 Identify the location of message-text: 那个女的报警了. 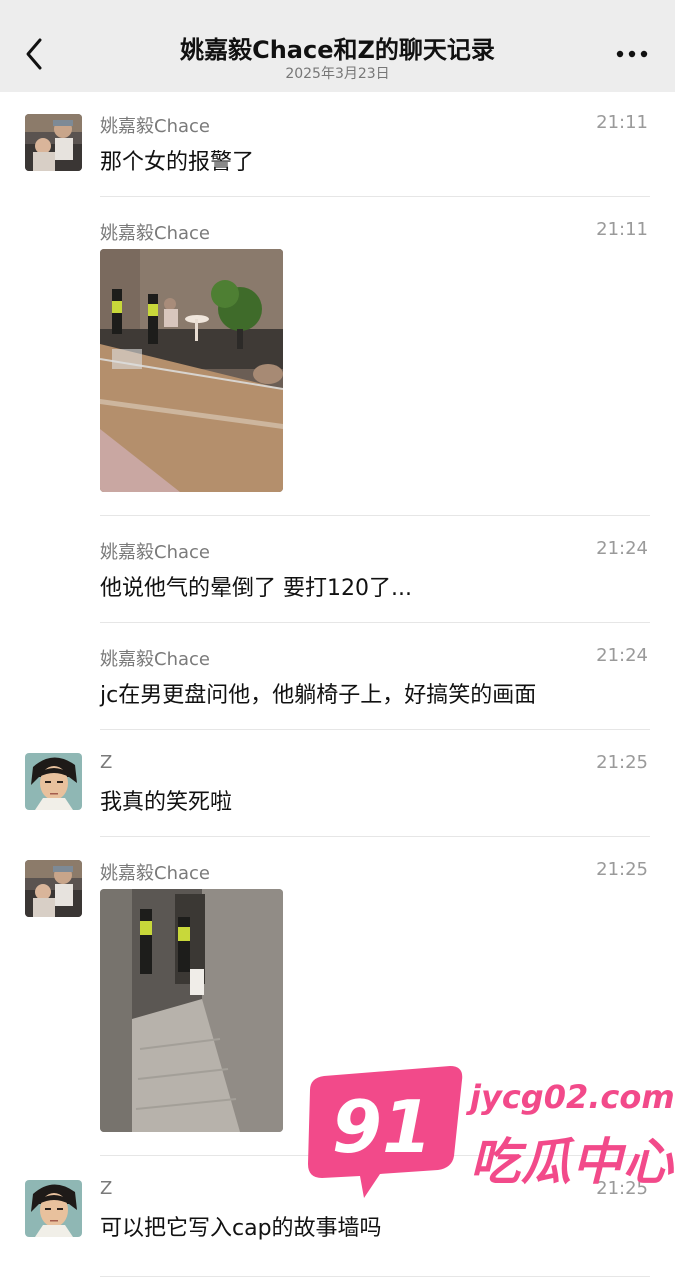
(177, 160).